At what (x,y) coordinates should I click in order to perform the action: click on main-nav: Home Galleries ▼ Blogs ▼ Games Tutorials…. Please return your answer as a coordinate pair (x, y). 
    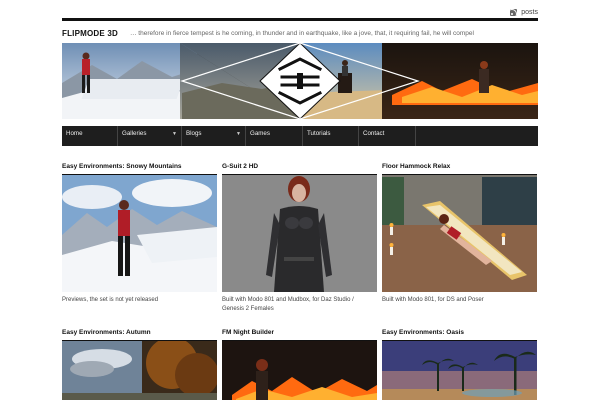
    Looking at the image, I should click on (300, 136).